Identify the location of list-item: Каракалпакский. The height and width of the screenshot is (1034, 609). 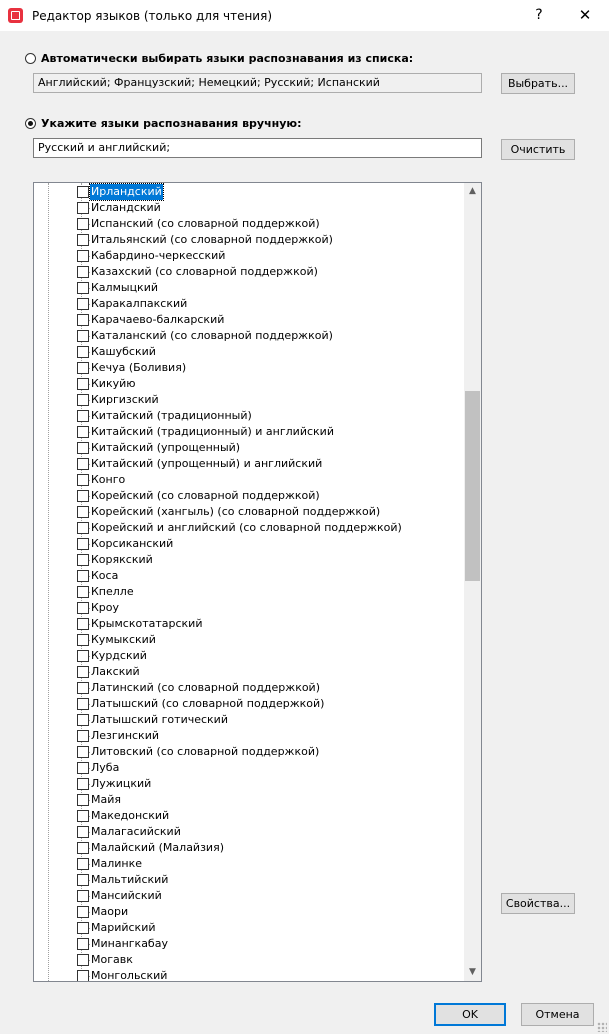
(249, 304).